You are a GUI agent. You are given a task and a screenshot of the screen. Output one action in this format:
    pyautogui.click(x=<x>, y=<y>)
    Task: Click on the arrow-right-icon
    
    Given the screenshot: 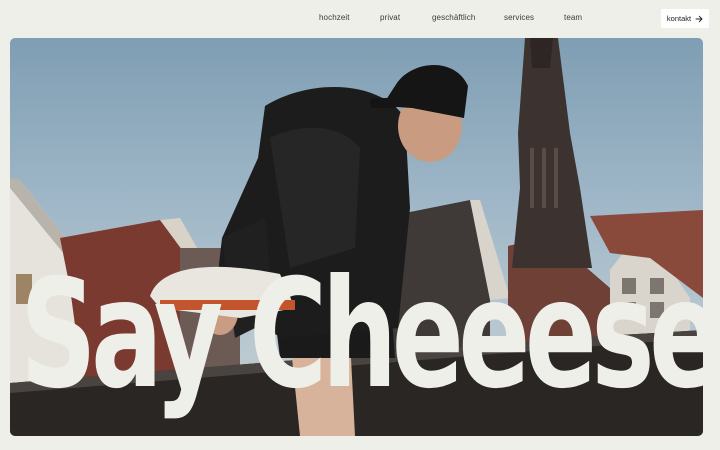 What is the action you would take?
    pyautogui.click(x=699, y=19)
    